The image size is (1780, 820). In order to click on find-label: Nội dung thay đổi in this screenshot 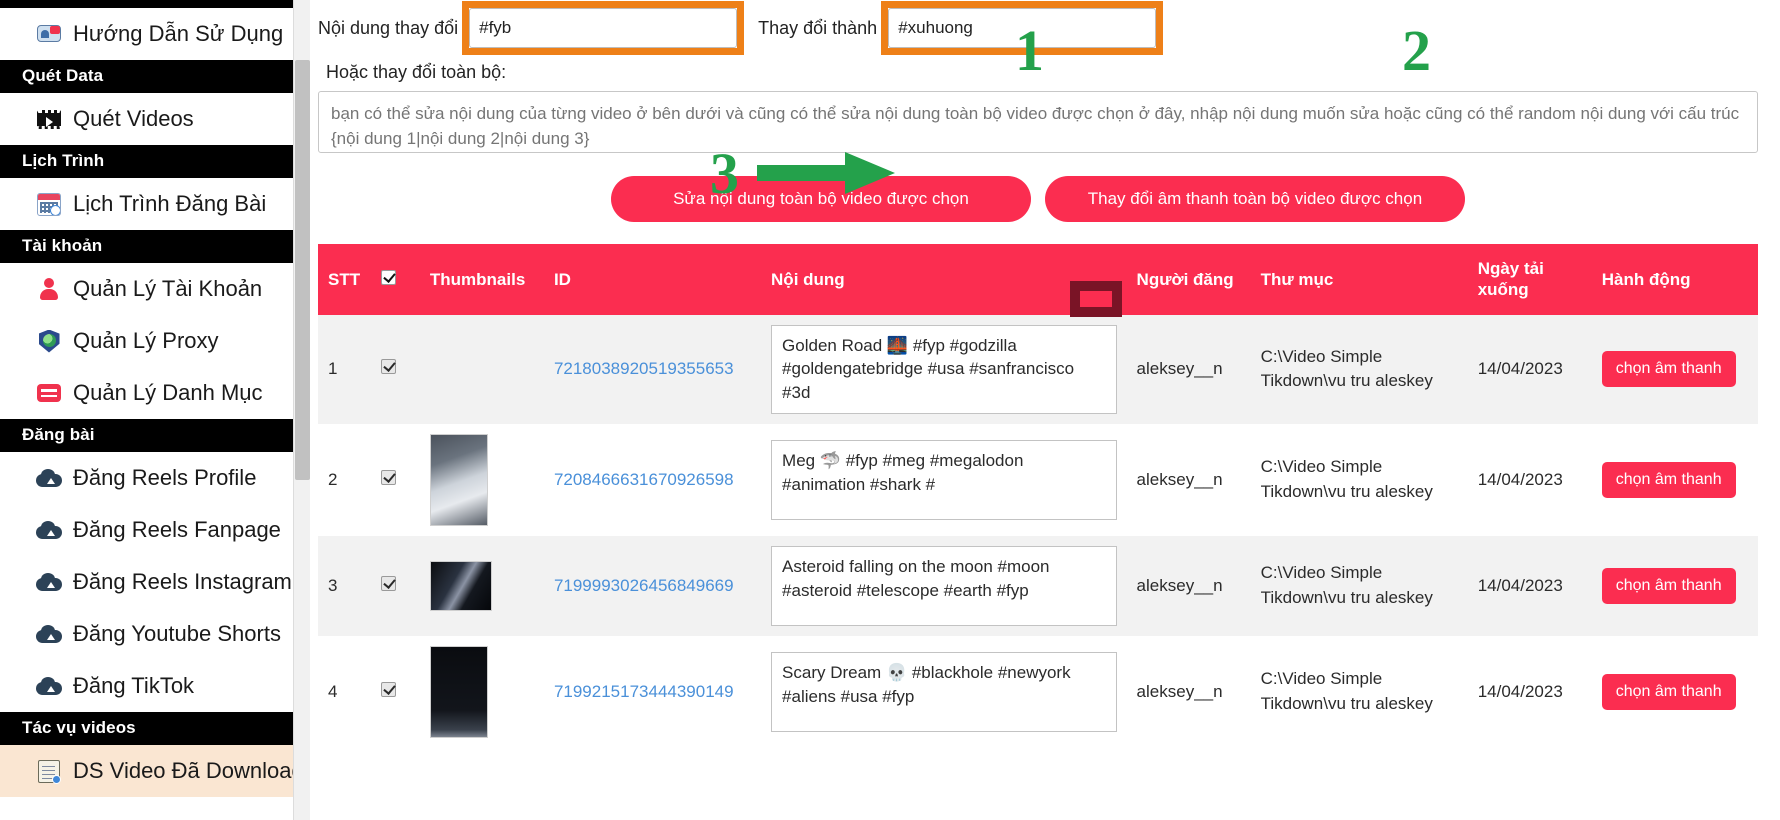, I will do `click(388, 27)`.